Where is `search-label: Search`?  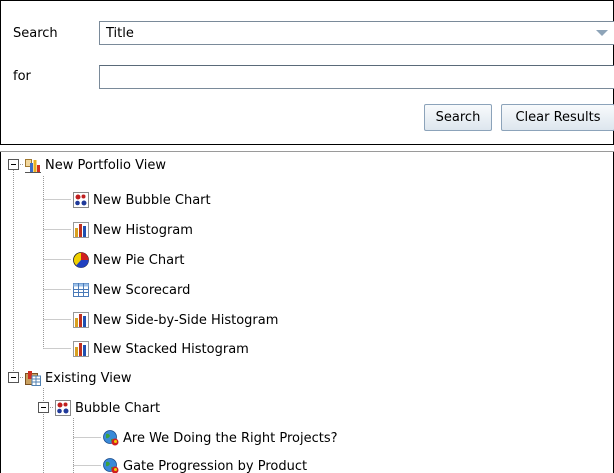 search-label: Search is located at coordinates (35, 33).